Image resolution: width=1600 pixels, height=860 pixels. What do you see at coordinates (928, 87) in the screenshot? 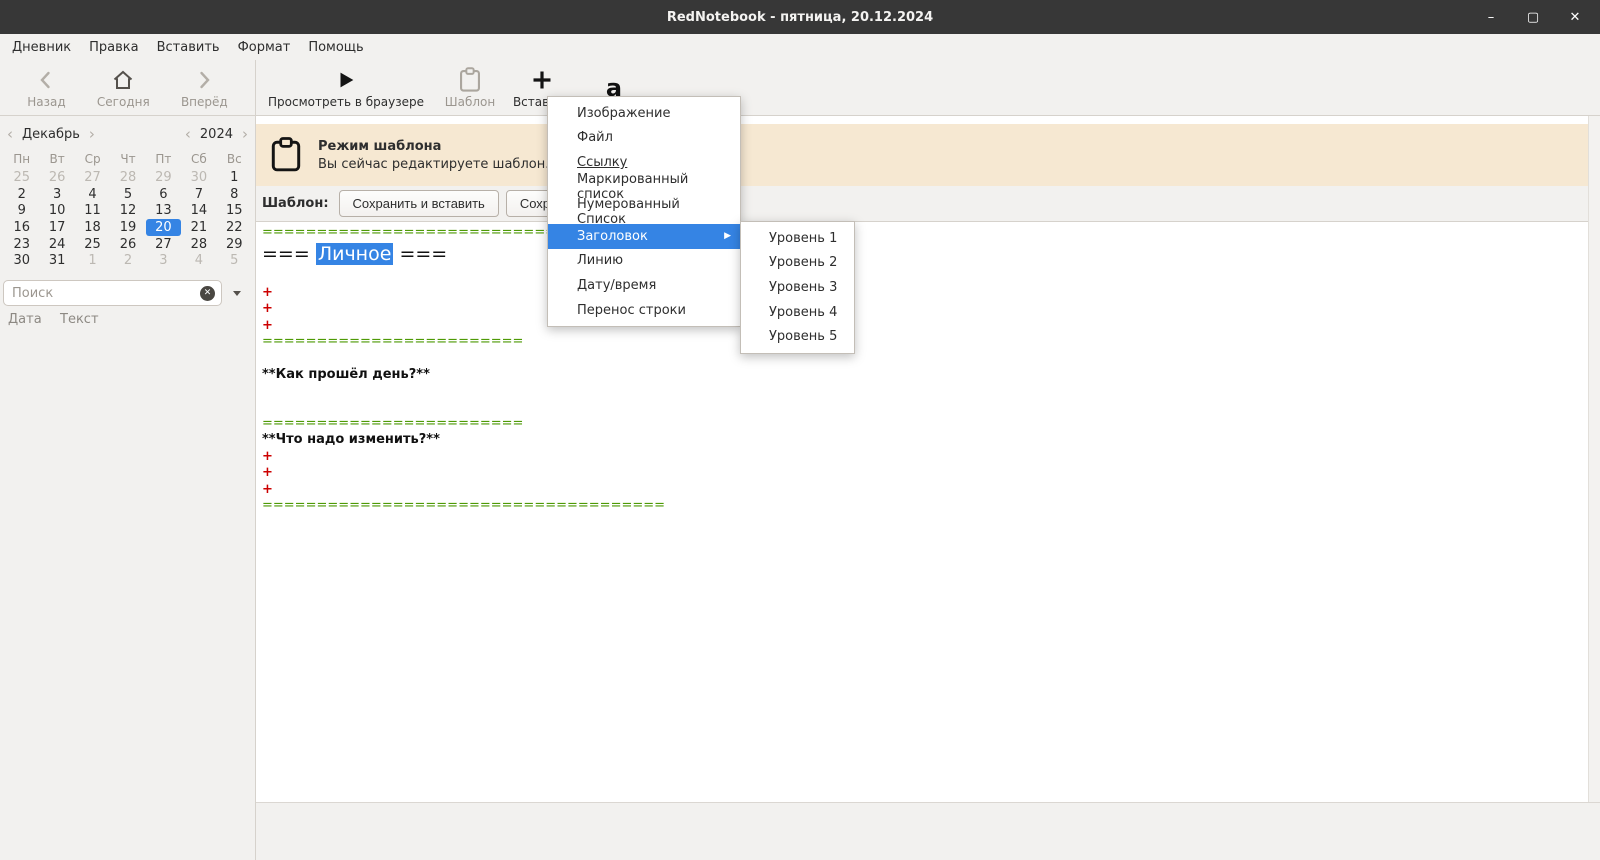
I see `toolbar-action-group: Просмотреть в браузере Шаблон Вставить a` at bounding box center [928, 87].